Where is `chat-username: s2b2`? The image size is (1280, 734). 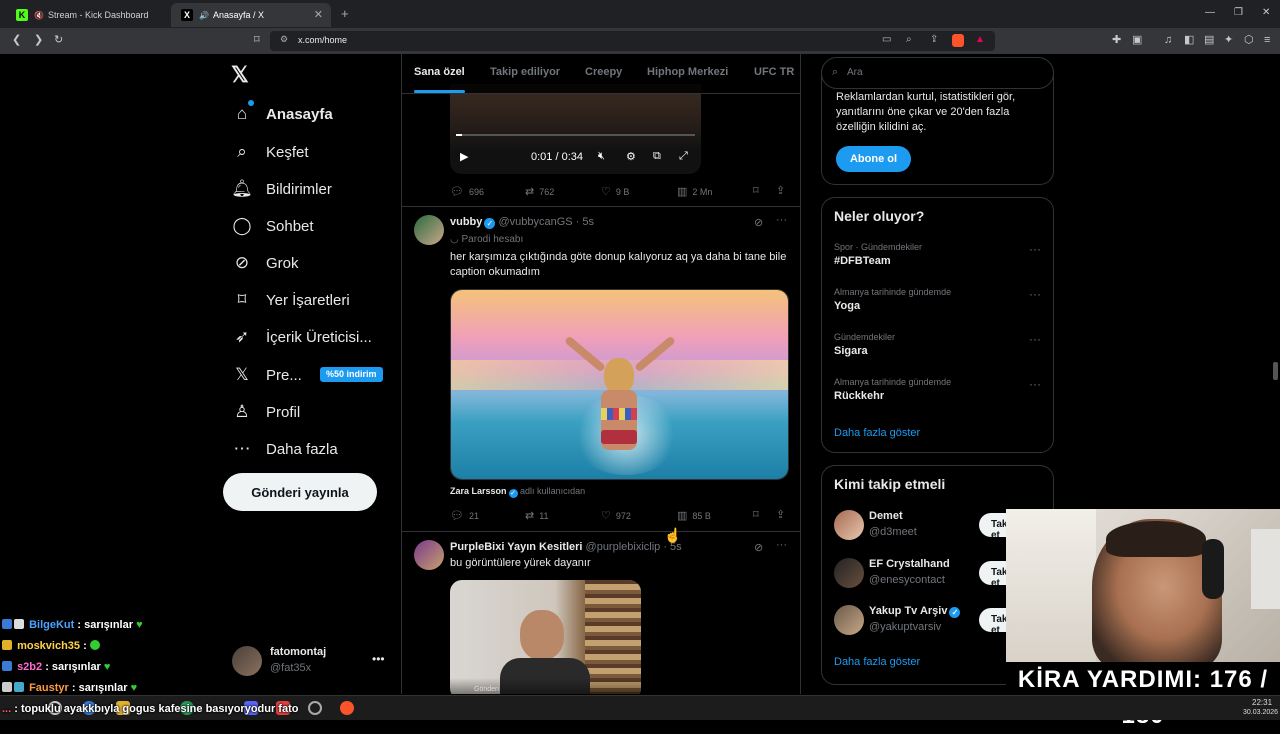 chat-username: s2b2 is located at coordinates (29, 667).